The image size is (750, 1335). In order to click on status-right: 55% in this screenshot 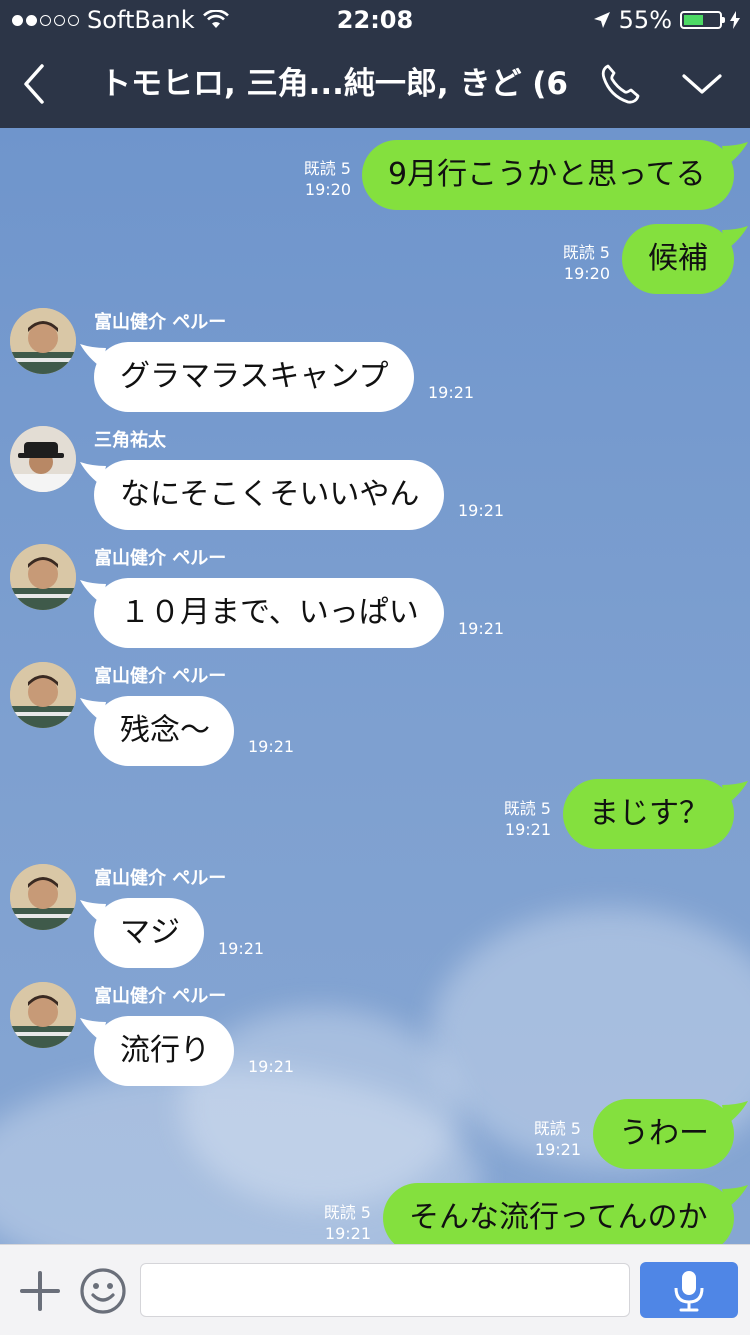, I will do `click(666, 20)`.